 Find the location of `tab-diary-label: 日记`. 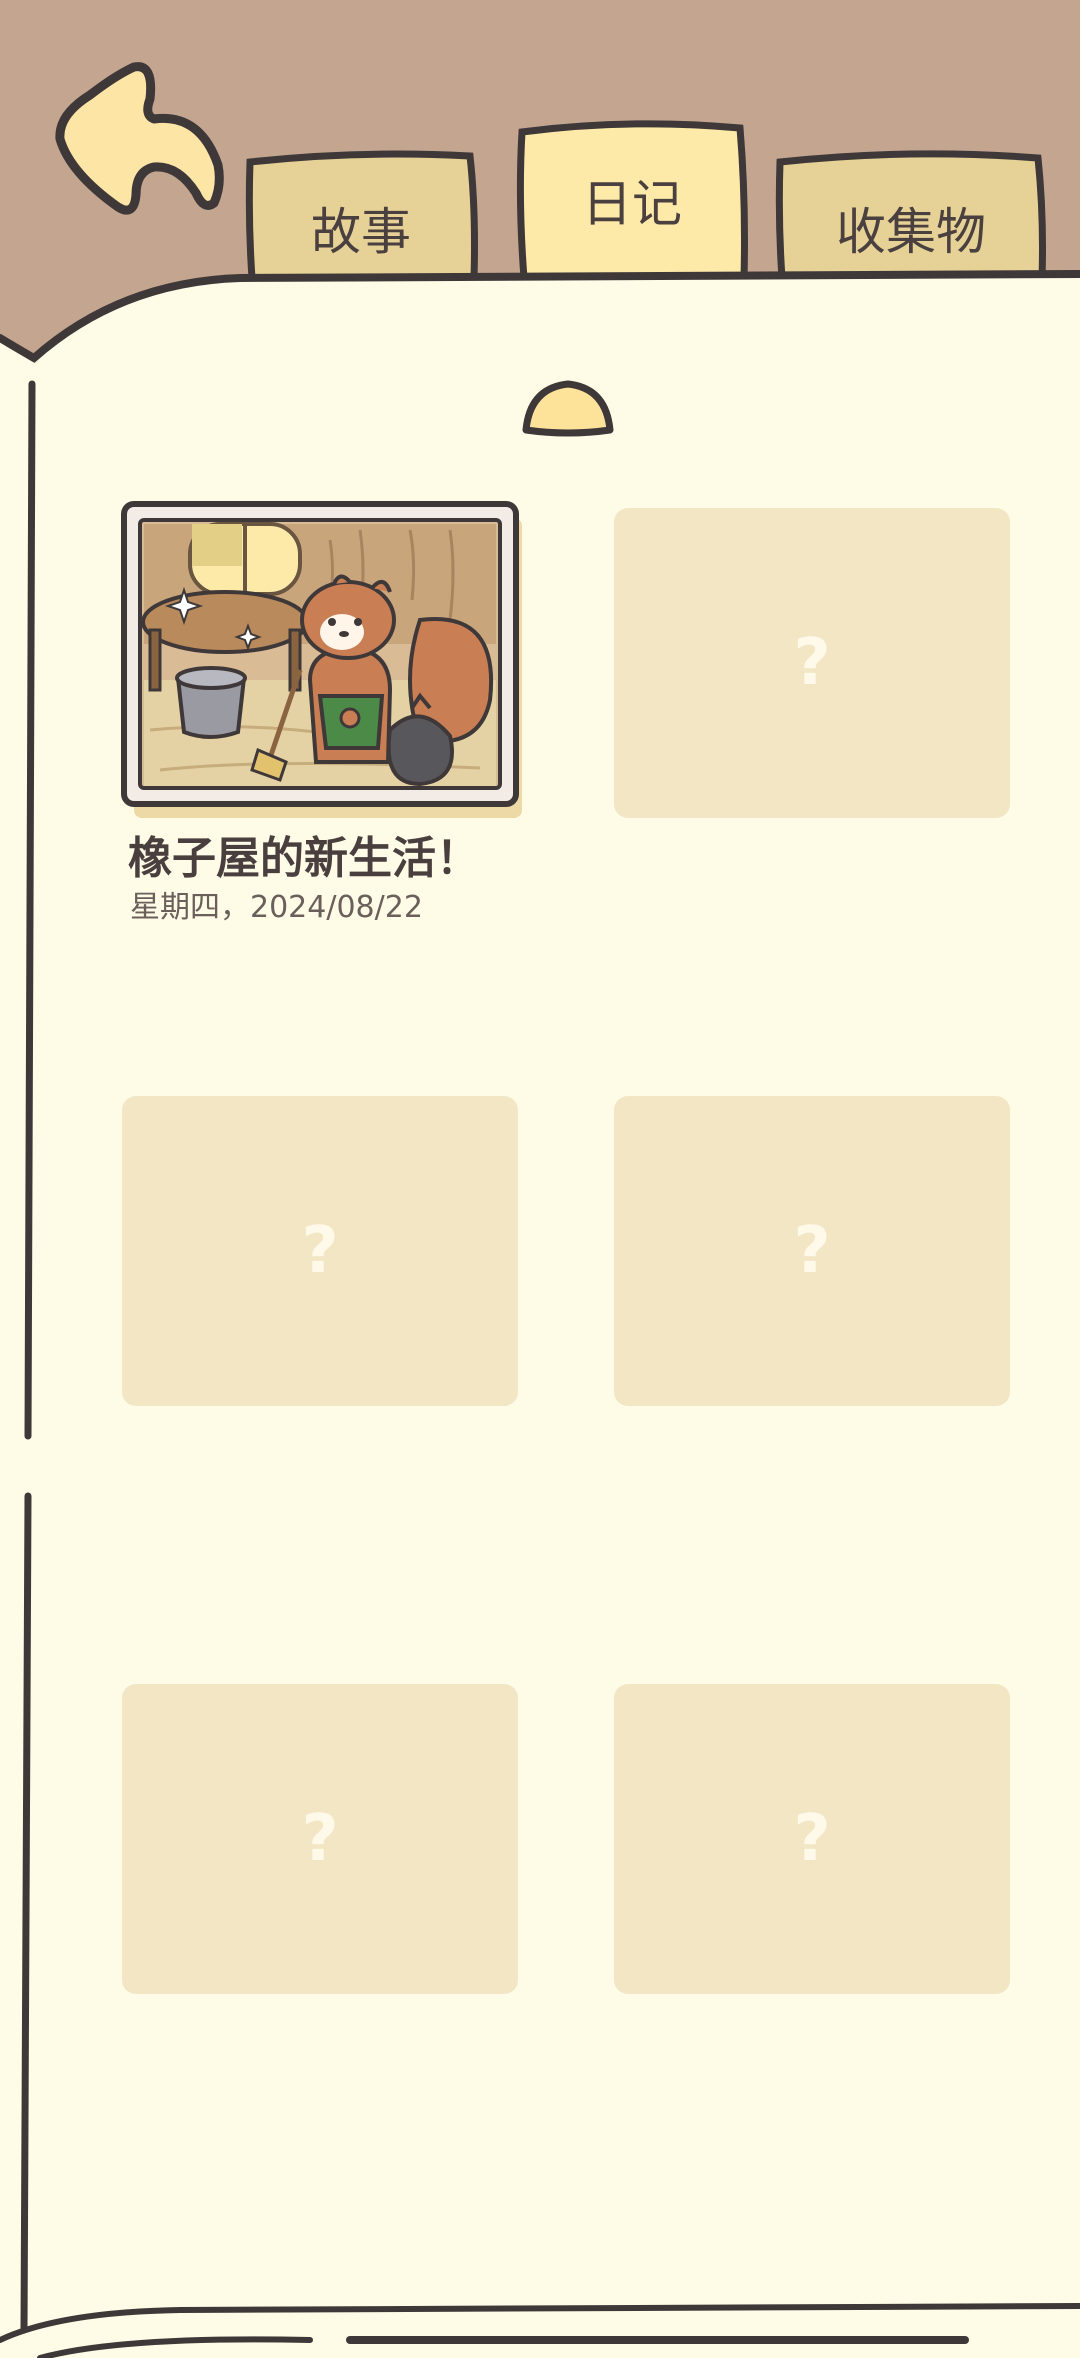

tab-diary-label: 日记 is located at coordinates (632, 204).